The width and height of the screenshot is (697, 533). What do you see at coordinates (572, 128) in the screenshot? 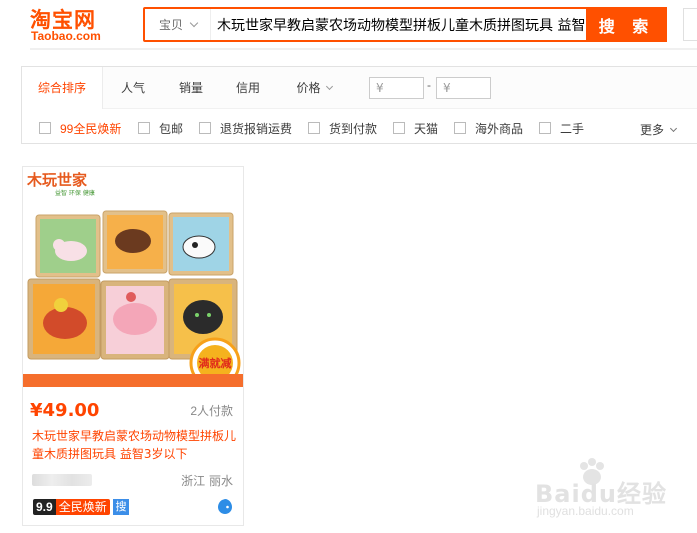
I see `filter-label: 二手` at bounding box center [572, 128].